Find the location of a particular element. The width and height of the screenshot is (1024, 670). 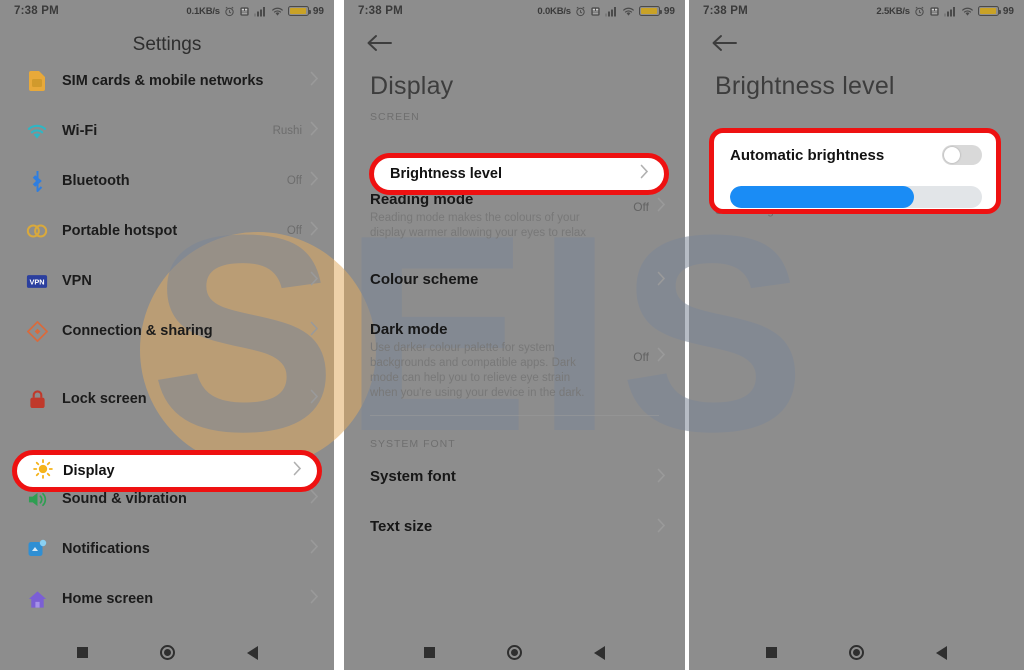

brightness-slider is located at coordinates (856, 197).